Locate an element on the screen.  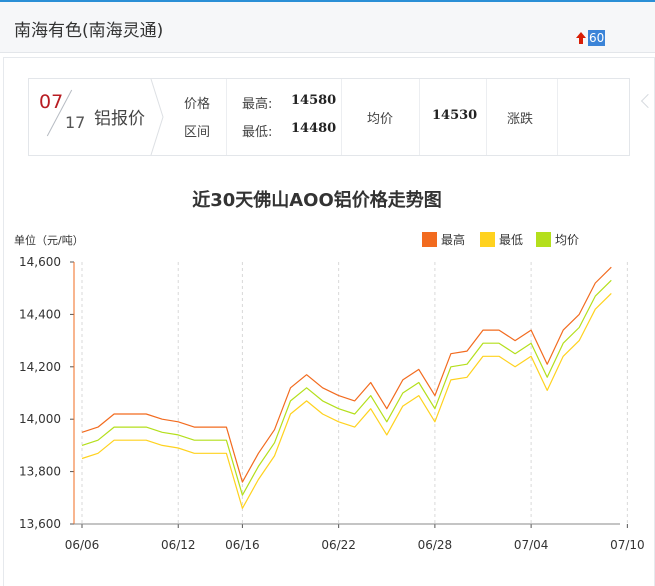
chart-title: 近30天佛山AOO铝价格走势图 is located at coordinates (317, 200).